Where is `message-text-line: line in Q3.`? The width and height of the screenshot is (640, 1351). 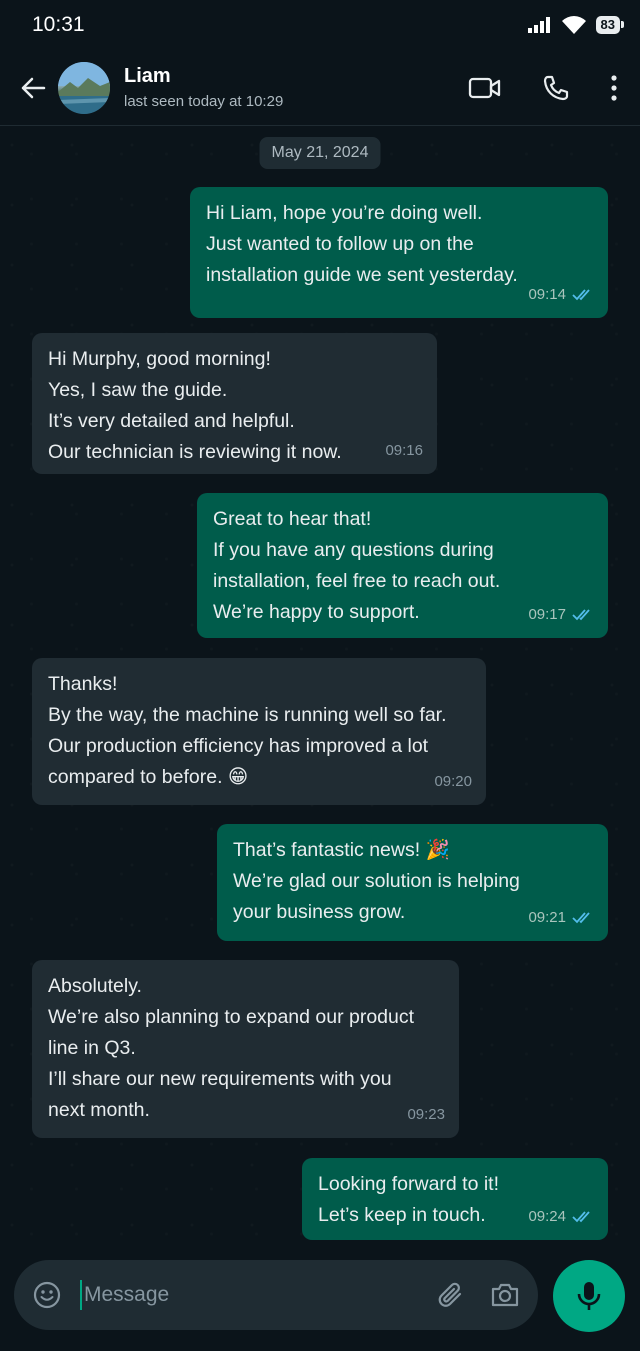
message-text-line: line in Q3. is located at coordinates (92, 1048).